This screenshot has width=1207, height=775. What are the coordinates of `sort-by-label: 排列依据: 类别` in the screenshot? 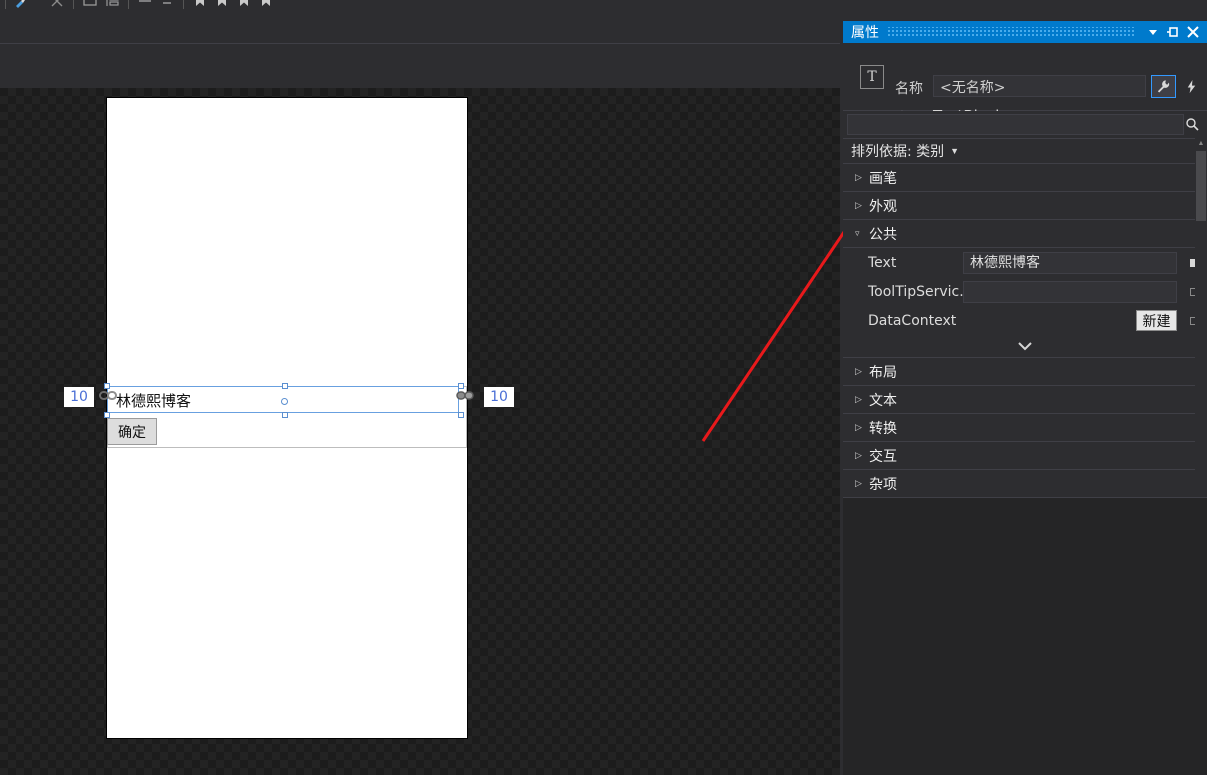 It's located at (898, 152).